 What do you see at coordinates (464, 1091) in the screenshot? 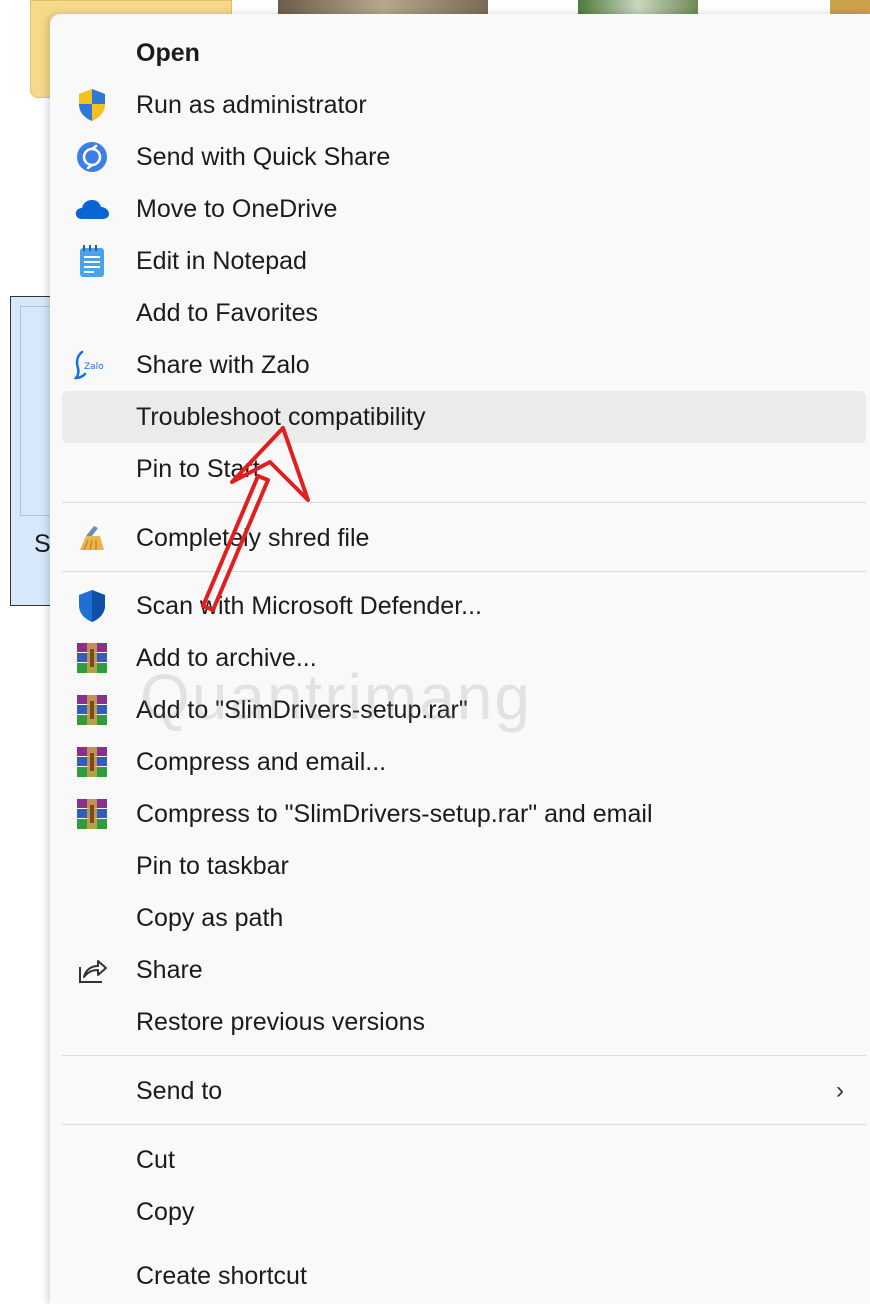
I see `menu-item-send-to: Send to ›` at bounding box center [464, 1091].